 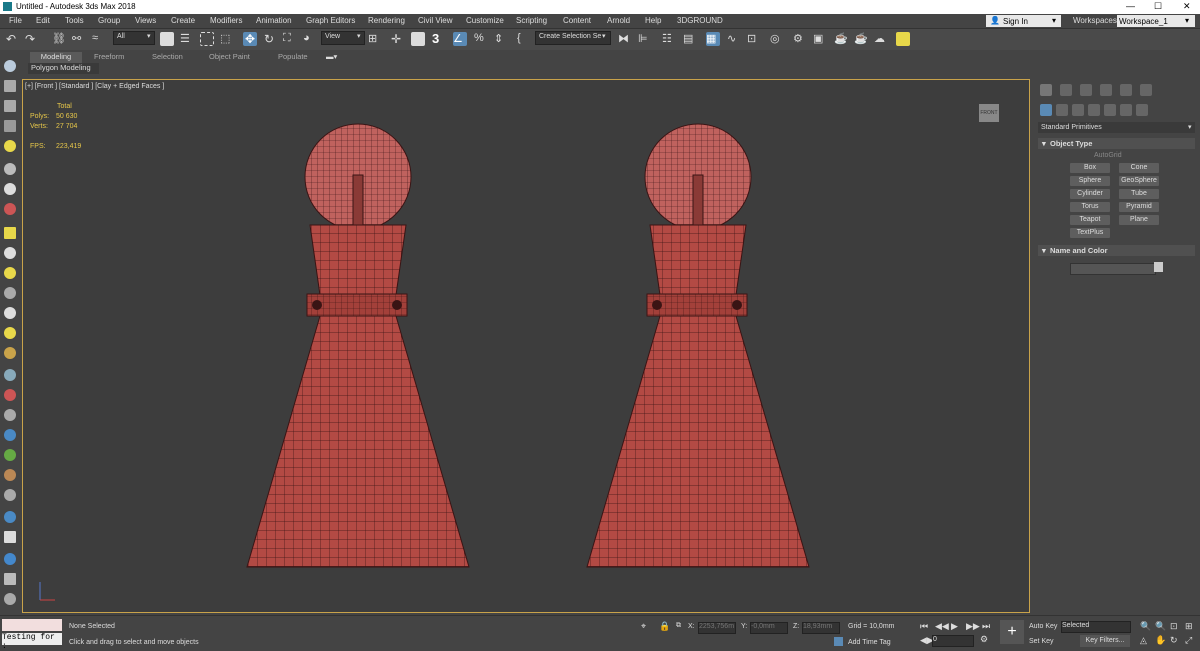 What do you see at coordinates (375, 39) in the screenshot?
I see `pivot-center-icon: ⊞` at bounding box center [375, 39].